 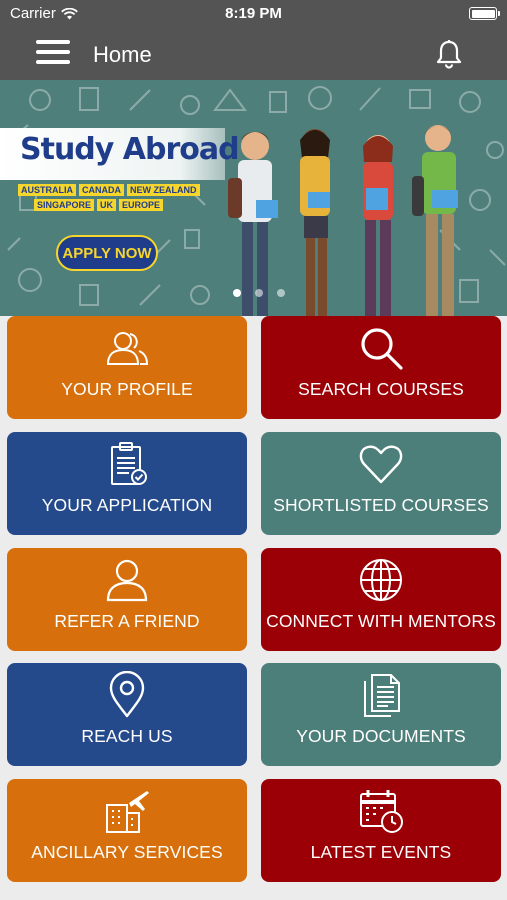 I want to click on tile-label: YOUR DOCUMENTS, so click(x=381, y=736).